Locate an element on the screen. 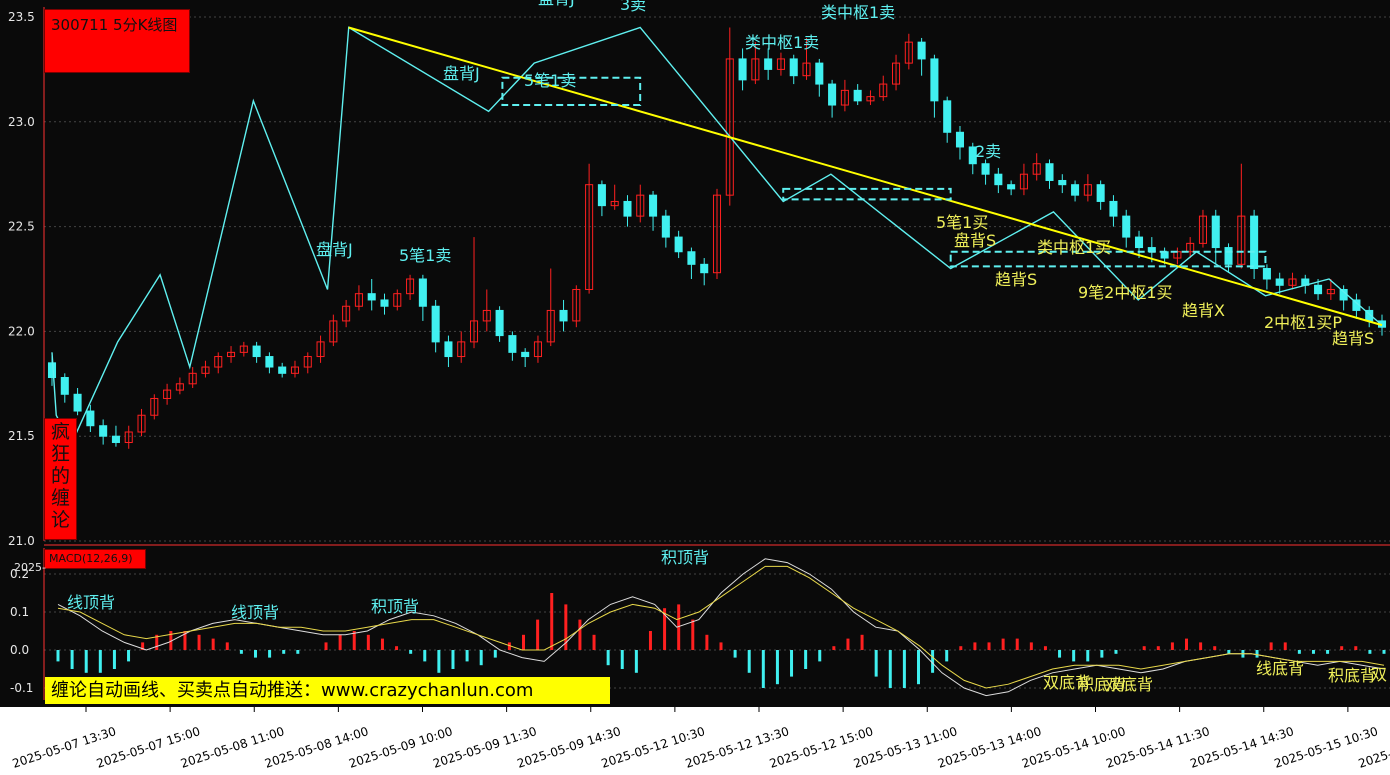  price-tick-label: 21.0 is located at coordinates (21, 541).